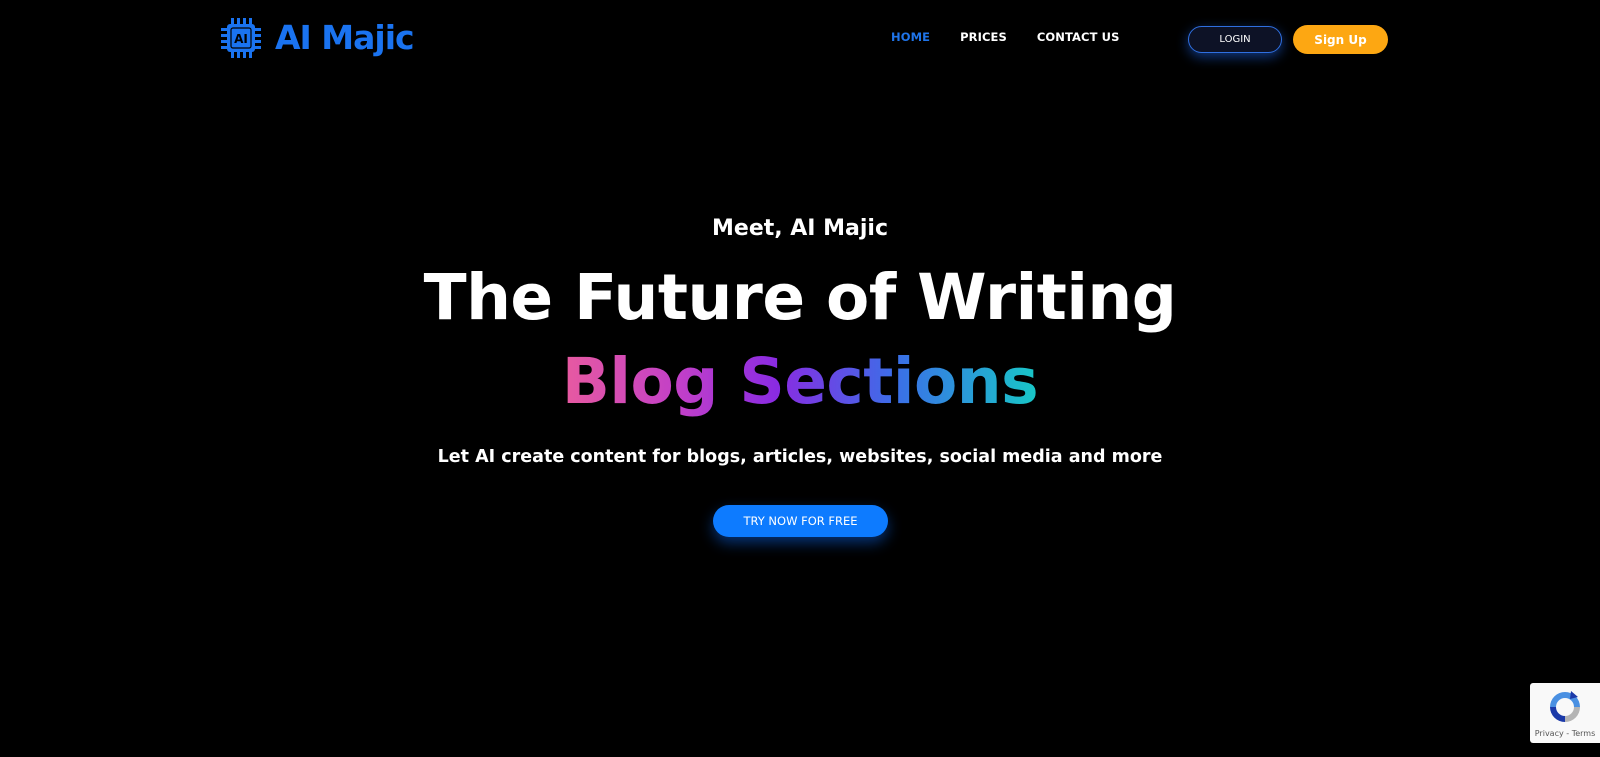  Describe the element at coordinates (1235, 39) in the screenshot. I see `login-button: LOGIN` at that location.